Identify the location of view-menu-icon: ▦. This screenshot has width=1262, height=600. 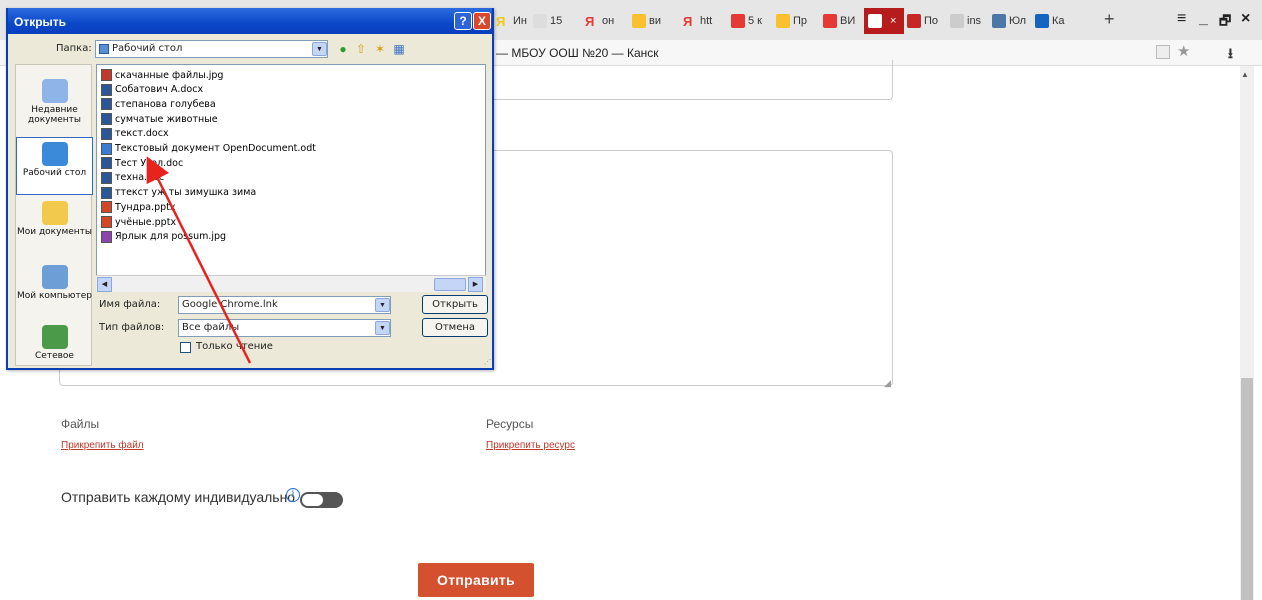
(399, 49).